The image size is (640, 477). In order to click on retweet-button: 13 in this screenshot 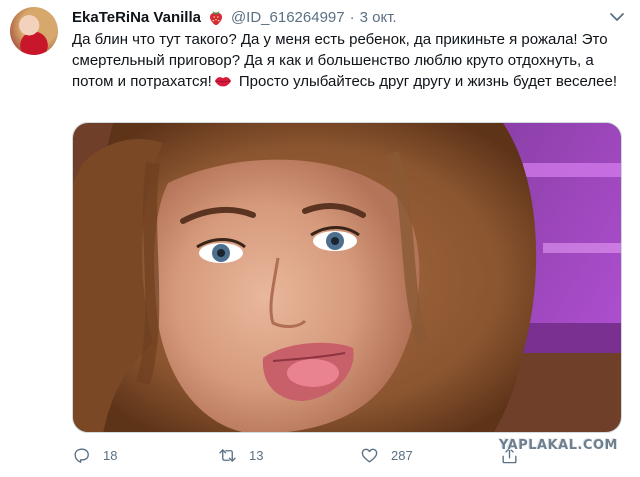, I will do `click(240, 455)`.